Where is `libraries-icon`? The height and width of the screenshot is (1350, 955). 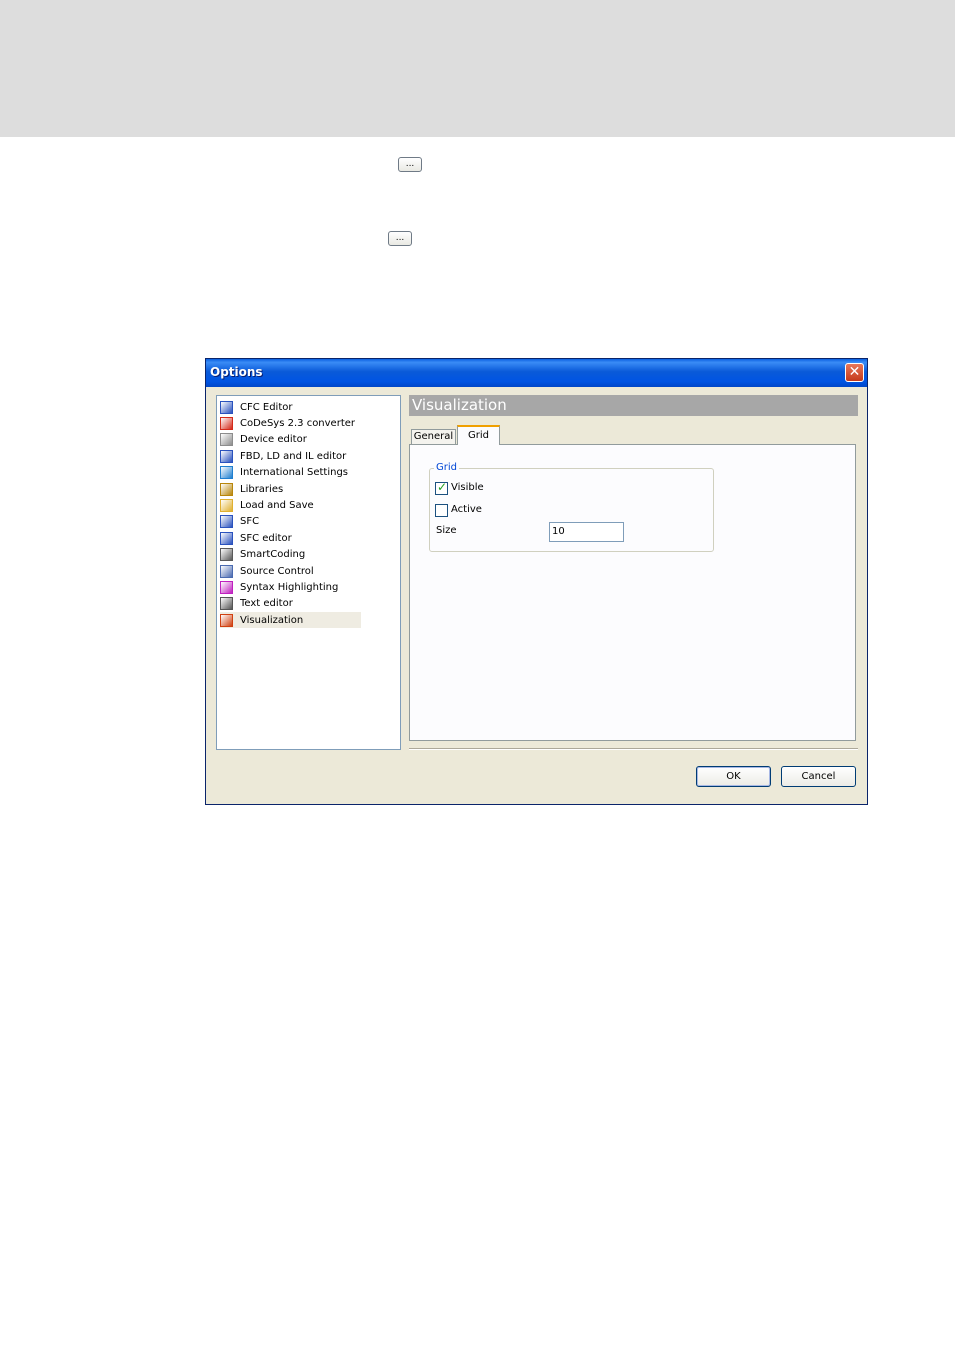 libraries-icon is located at coordinates (226, 489).